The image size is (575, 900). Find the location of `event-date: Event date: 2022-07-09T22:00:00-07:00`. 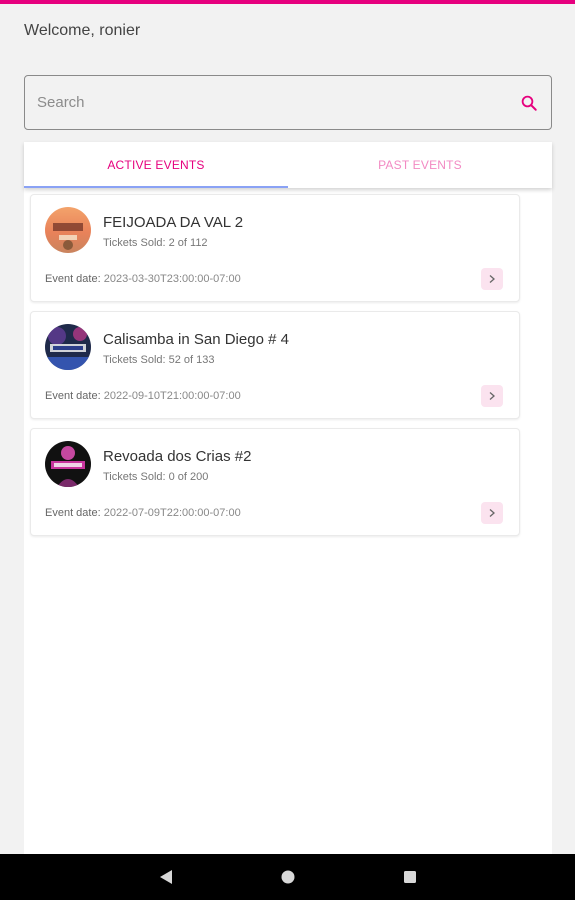

event-date: Event date: 2022-07-09T22:00:00-07:00 is located at coordinates (143, 513).